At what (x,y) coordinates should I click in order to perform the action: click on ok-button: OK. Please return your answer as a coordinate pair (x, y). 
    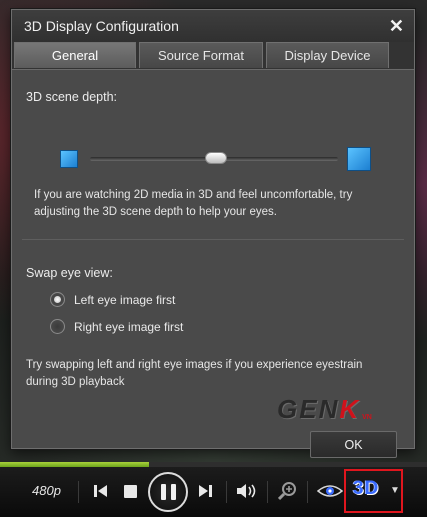
    Looking at the image, I should click on (353, 444).